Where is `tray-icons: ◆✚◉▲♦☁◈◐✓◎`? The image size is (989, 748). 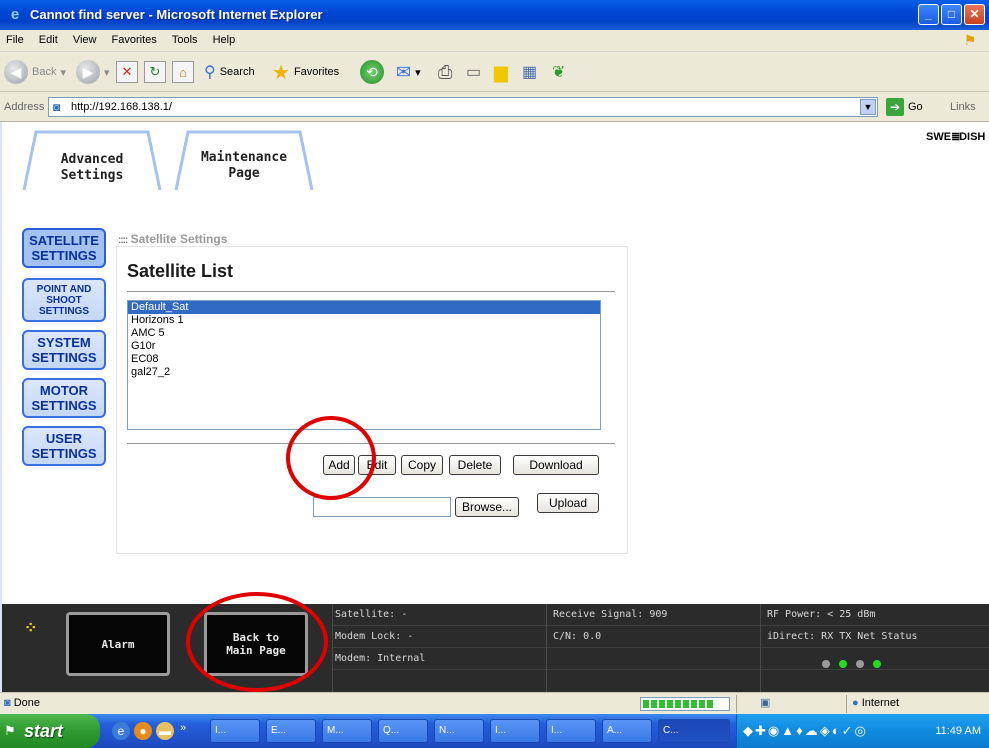 tray-icons: ◆✚◉▲♦☁◈◐✓◎ is located at coordinates (805, 731).